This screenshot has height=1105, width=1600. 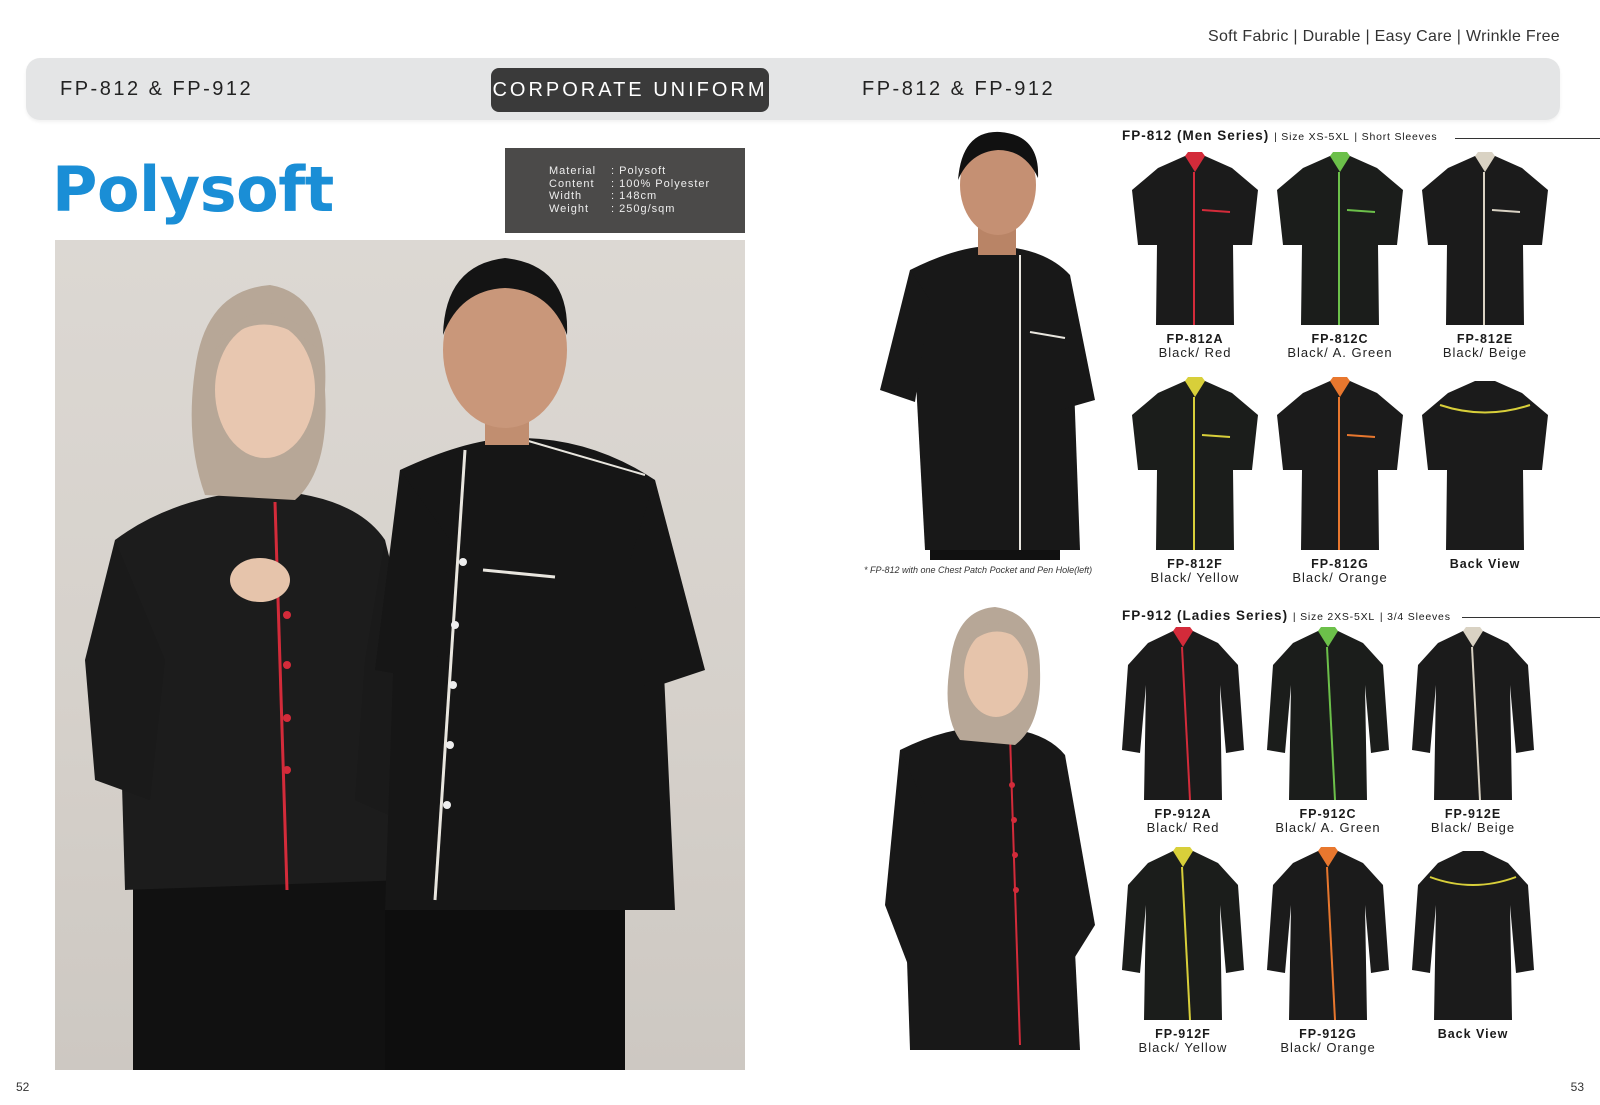 What do you see at coordinates (630, 183) in the screenshot?
I see `spec-row: Content: 100% Polyester` at bounding box center [630, 183].